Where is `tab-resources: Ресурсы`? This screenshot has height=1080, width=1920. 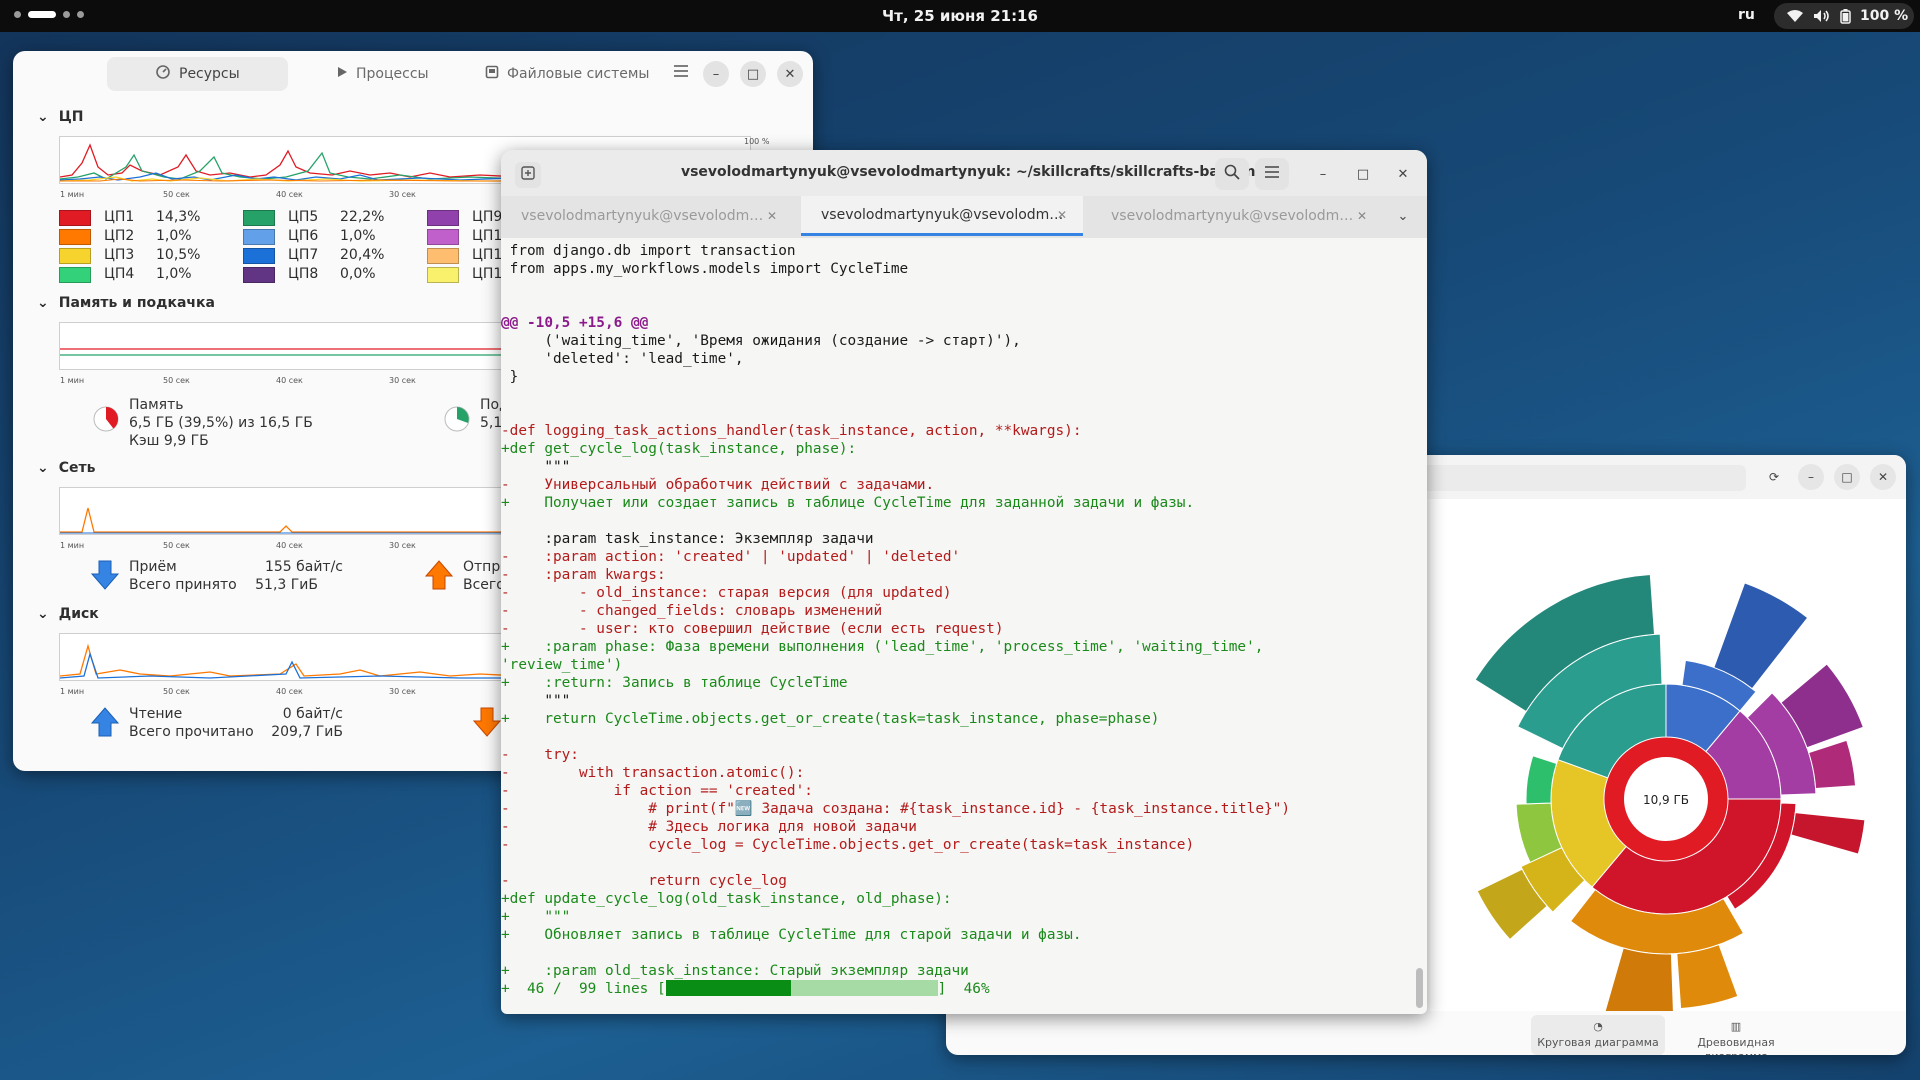 tab-resources: Ресурсы is located at coordinates (197, 74).